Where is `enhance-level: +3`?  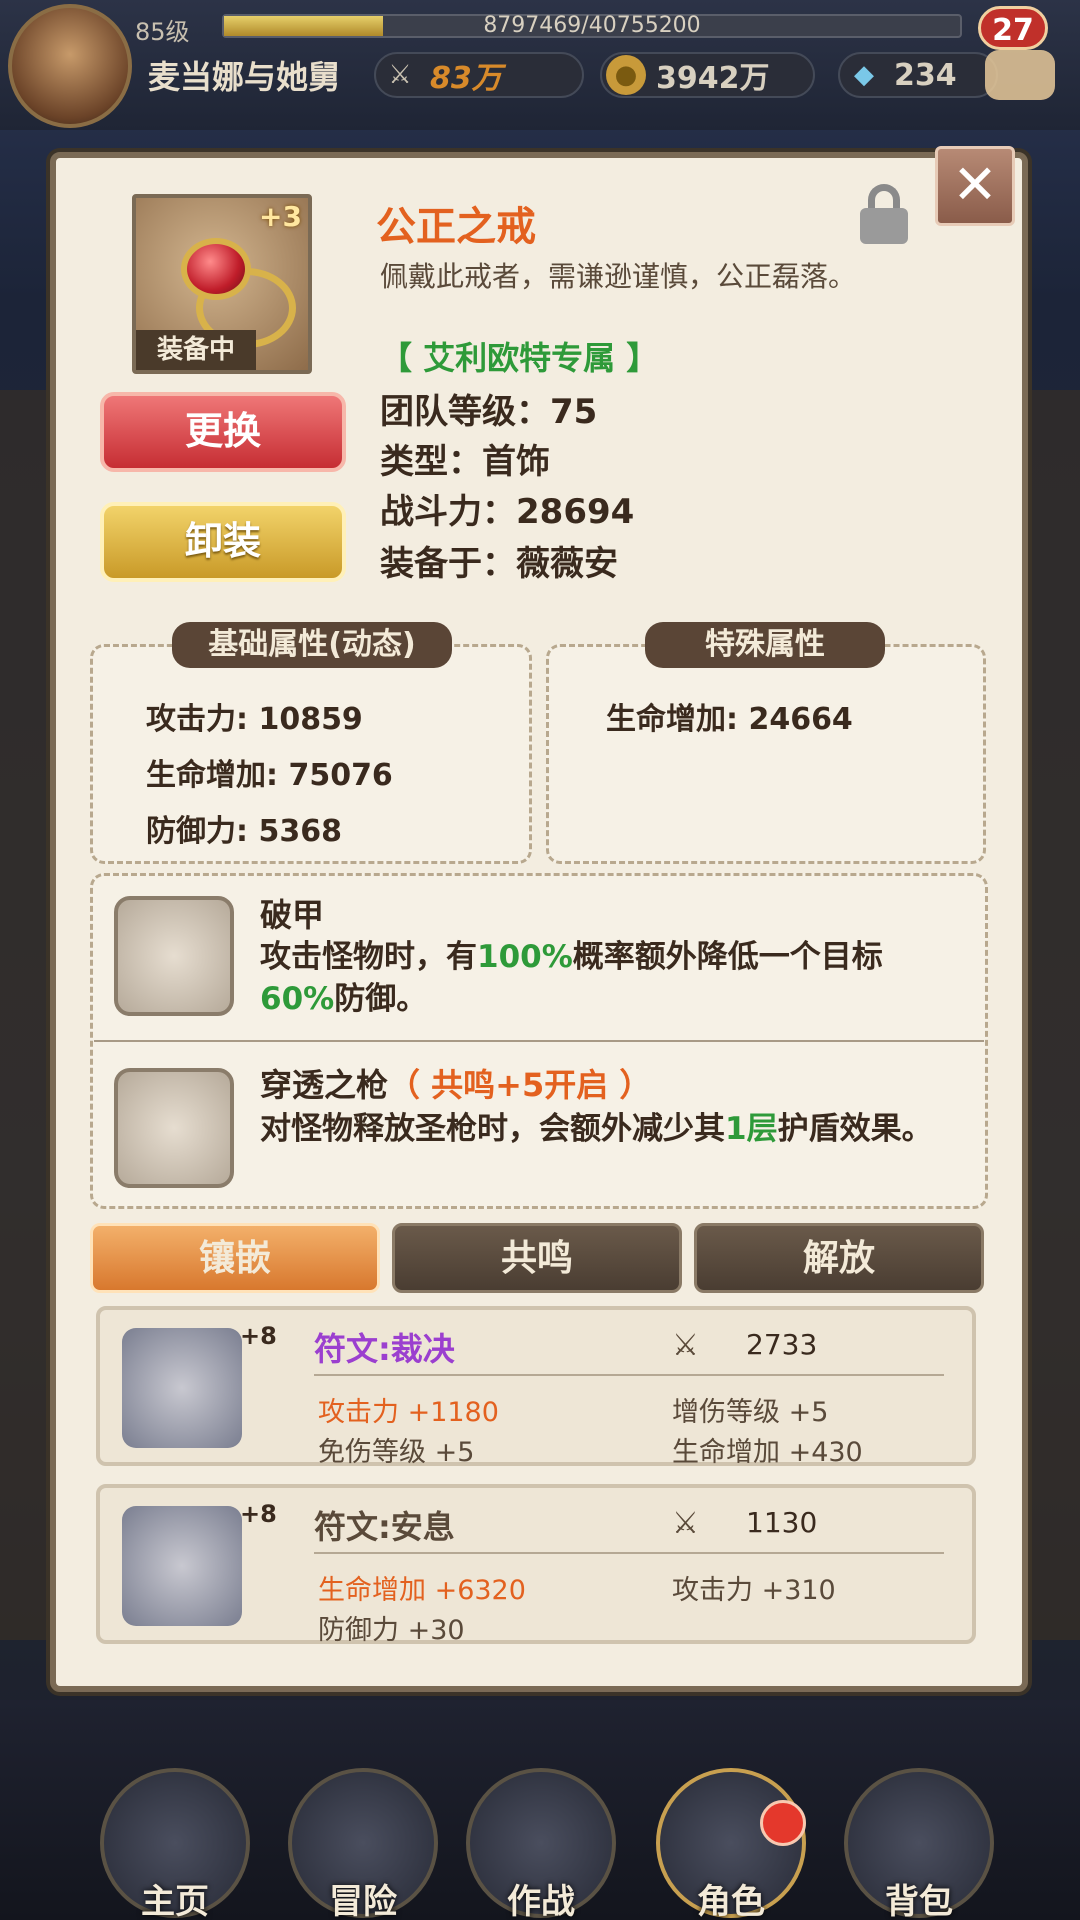 enhance-level: +3 is located at coordinates (280, 216).